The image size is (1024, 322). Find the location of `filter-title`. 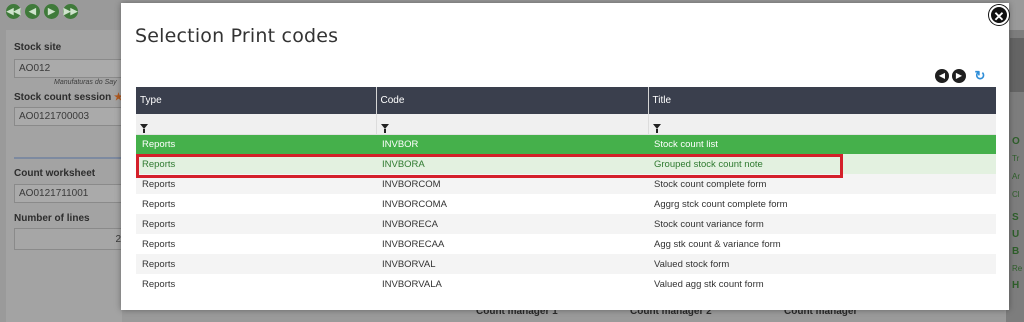

filter-title is located at coordinates (822, 124).